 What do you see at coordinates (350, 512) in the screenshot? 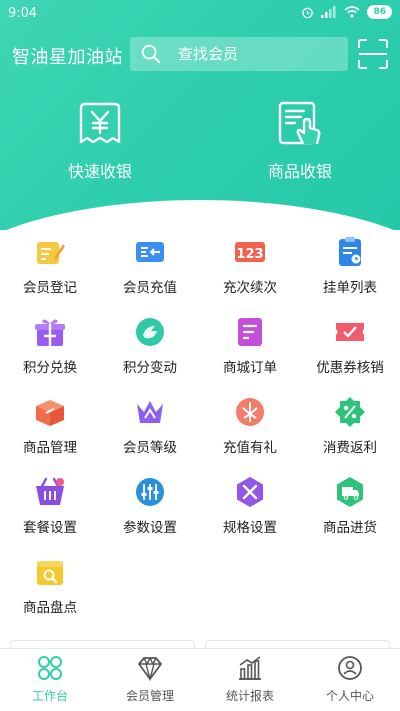
I see `grid-item-product-purchase: 商品进货` at bounding box center [350, 512].